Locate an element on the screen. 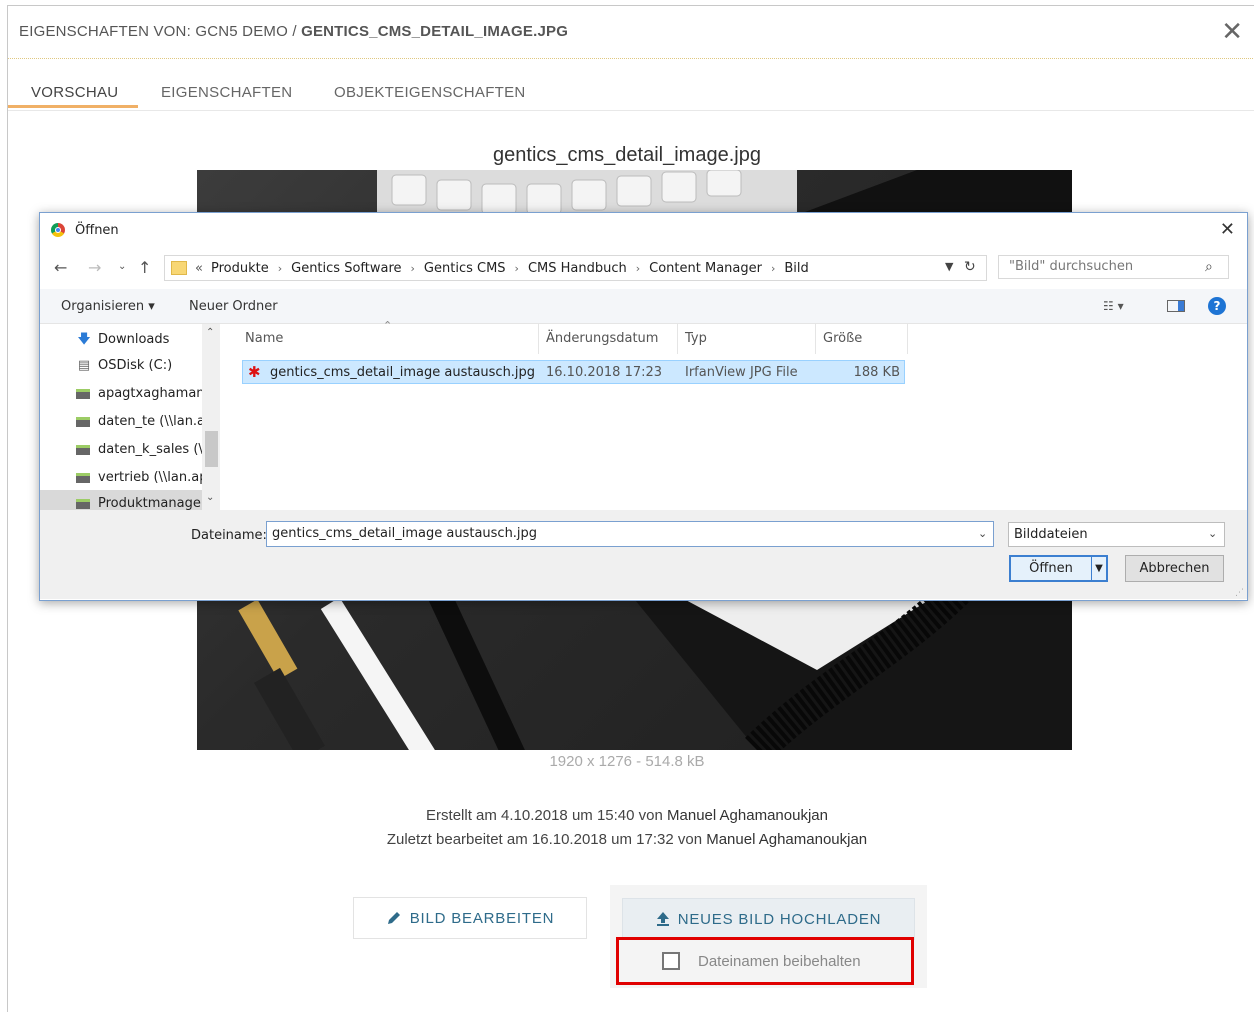 The height and width of the screenshot is (1012, 1254). nav-label: vertrieb (\\lan.ap is located at coordinates (153, 477).